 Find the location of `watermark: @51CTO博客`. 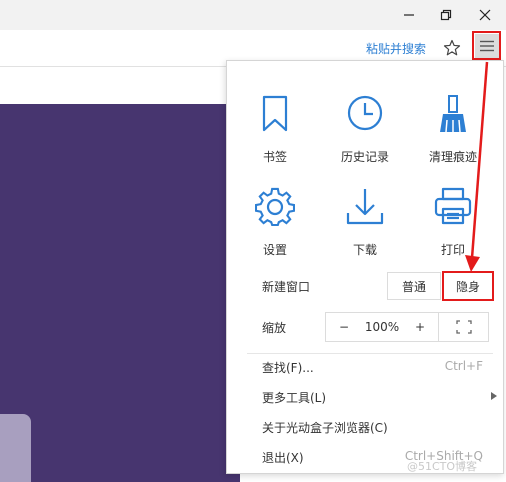

watermark: @51CTO博客 is located at coordinates (442, 466).